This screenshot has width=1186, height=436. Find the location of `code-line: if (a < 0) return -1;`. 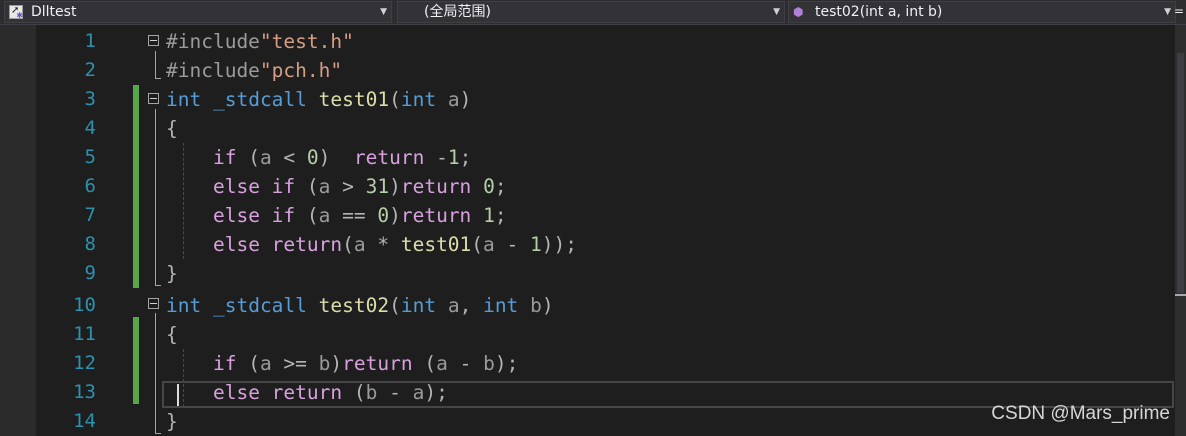

code-line: if (a < 0) return -1; is located at coordinates (318, 157).